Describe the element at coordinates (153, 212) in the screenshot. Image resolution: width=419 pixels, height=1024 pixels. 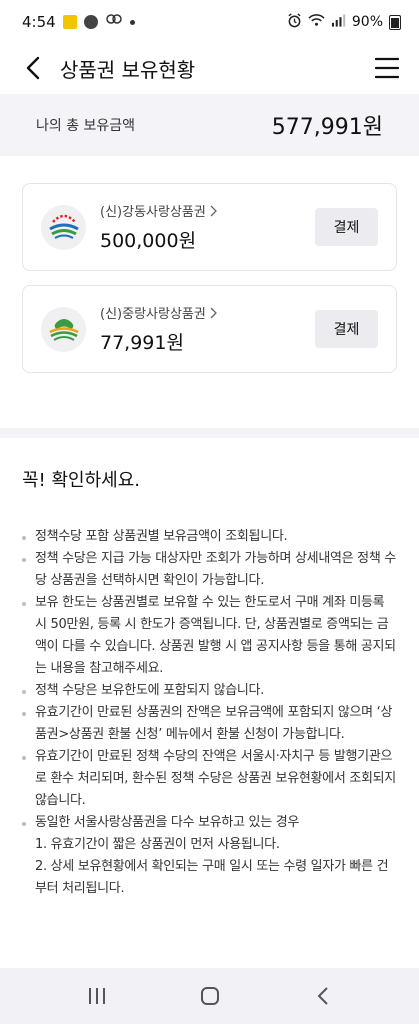
I see `voucher-name: (신)강동사랑상품권` at that location.